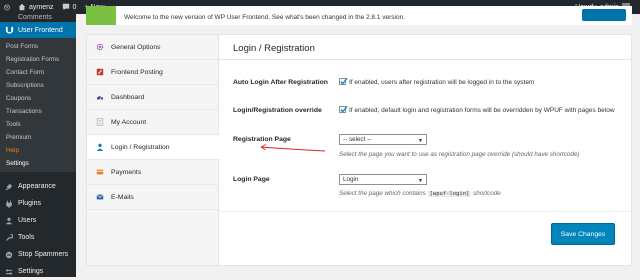 This screenshot has height=280, width=640. What do you see at coordinates (140, 147) in the screenshot?
I see `tab-label: Login / Registration` at bounding box center [140, 147].